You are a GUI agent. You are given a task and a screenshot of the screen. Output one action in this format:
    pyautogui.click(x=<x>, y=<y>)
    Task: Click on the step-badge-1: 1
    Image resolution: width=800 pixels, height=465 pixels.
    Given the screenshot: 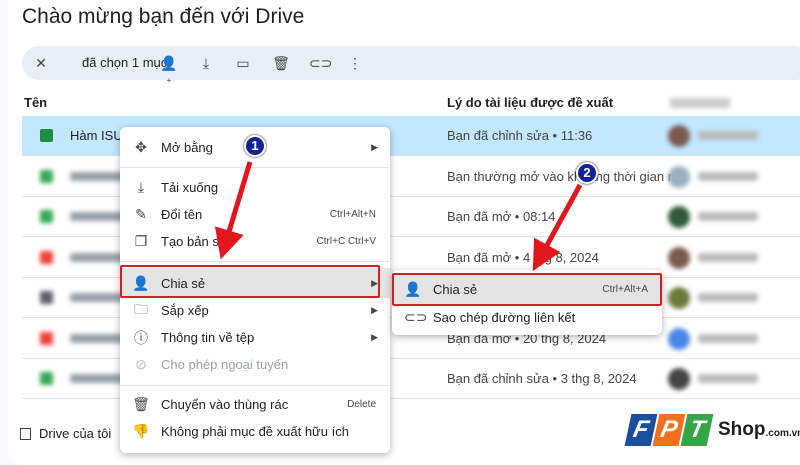 What is the action you would take?
    pyautogui.click(x=255, y=146)
    